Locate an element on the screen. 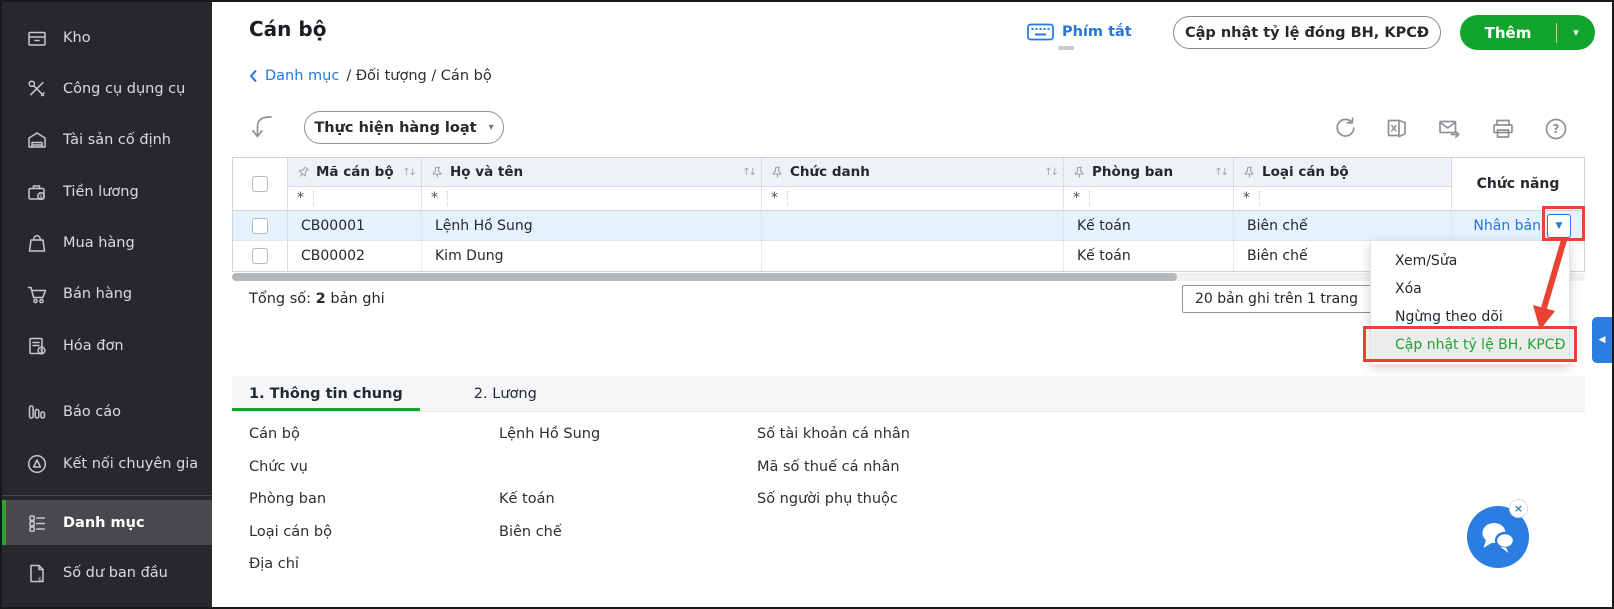  collapse-left-icon: ◀ is located at coordinates (1602, 340).